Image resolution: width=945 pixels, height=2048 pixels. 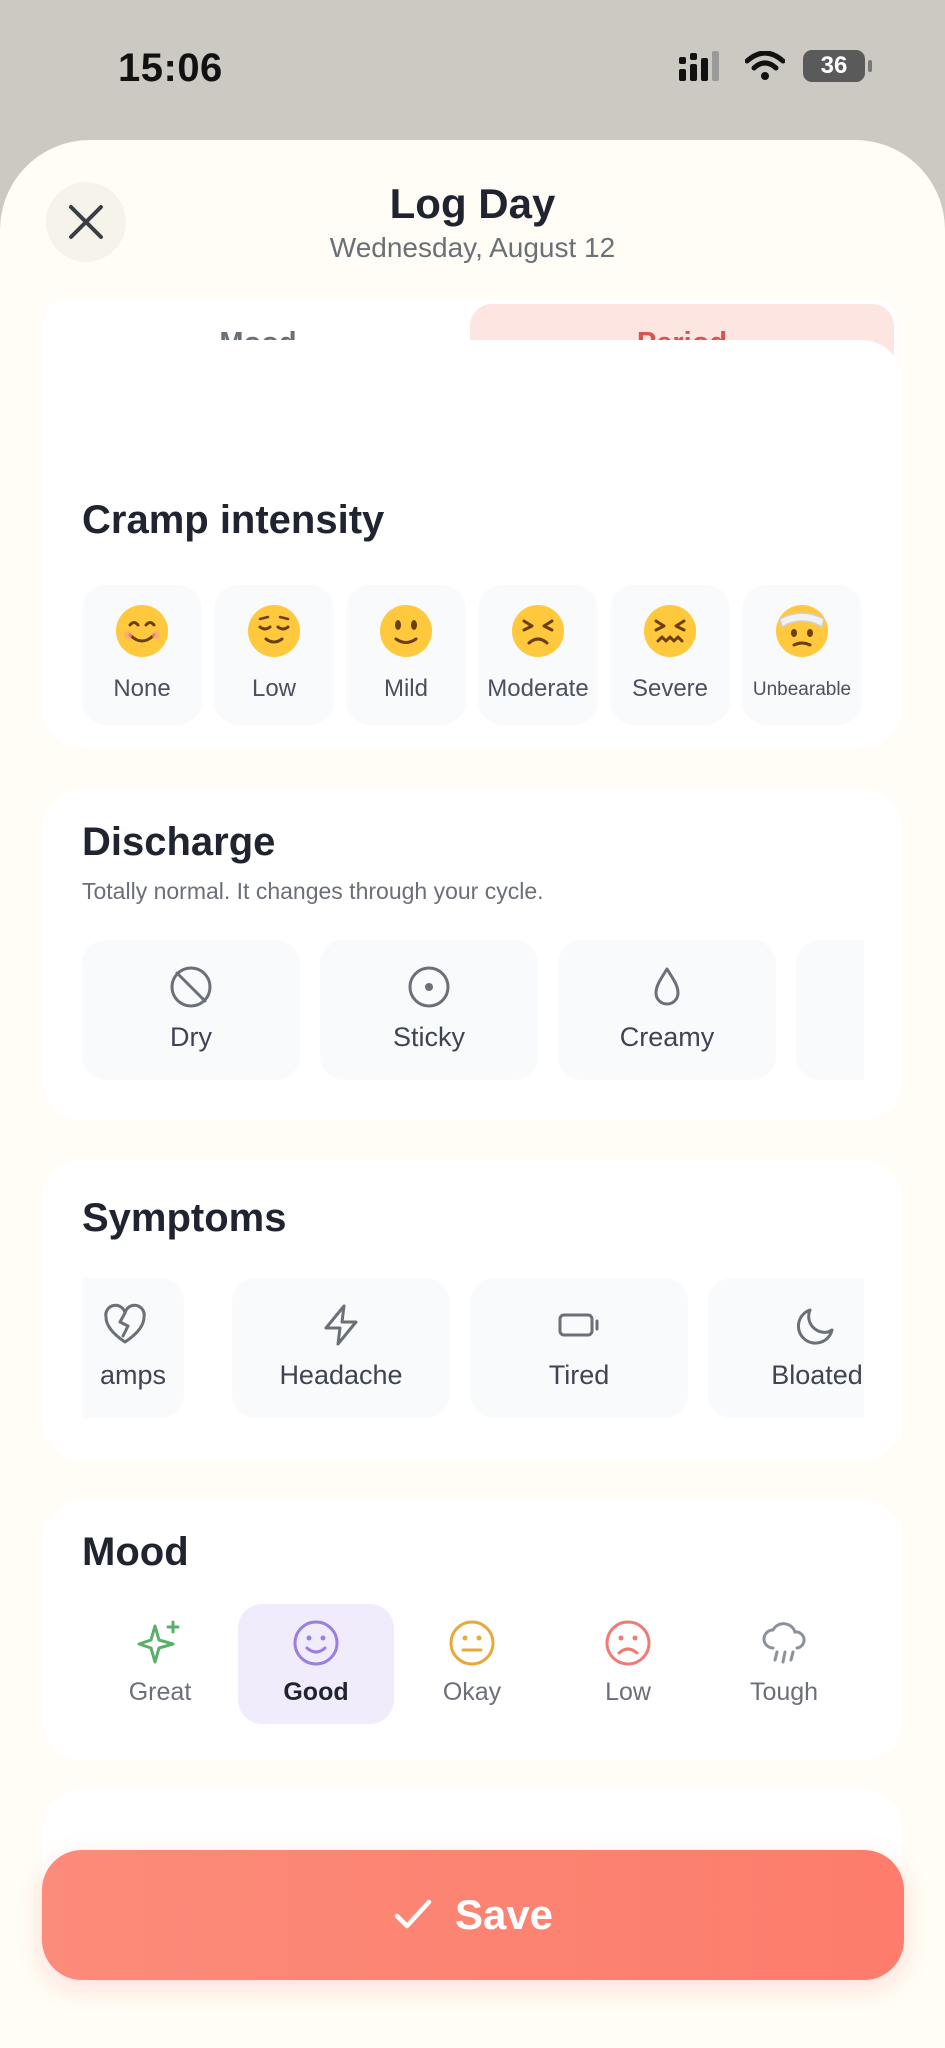 I want to click on page-date: Wednesday, August 12, so click(x=472, y=247).